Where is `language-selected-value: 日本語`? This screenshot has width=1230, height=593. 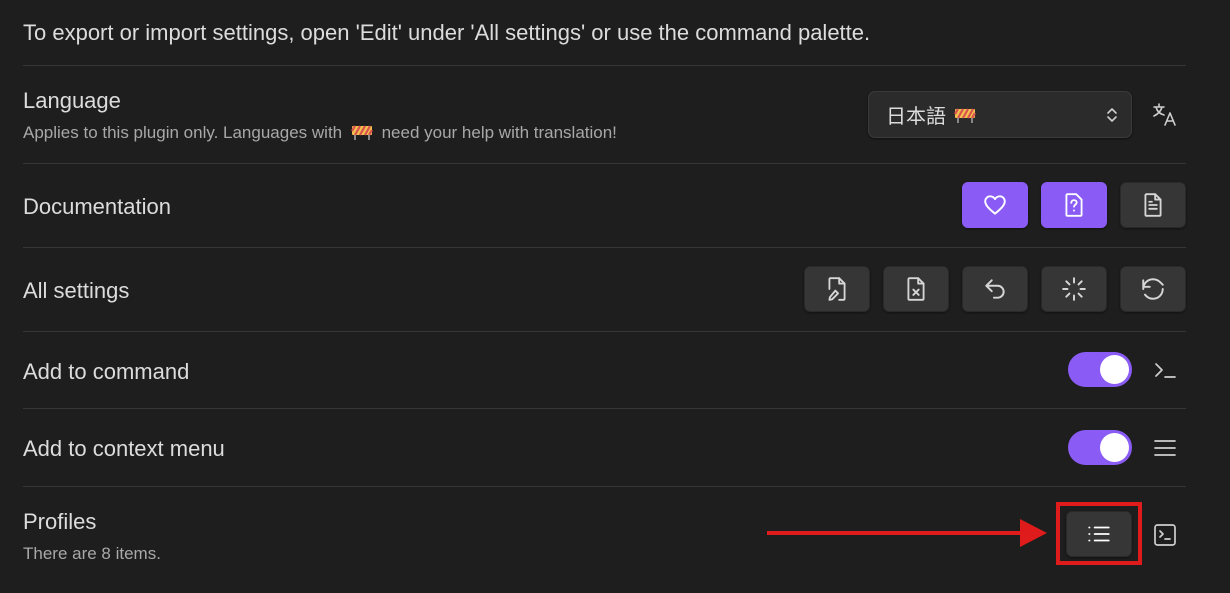 language-selected-value: 日本語 is located at coordinates (916, 116).